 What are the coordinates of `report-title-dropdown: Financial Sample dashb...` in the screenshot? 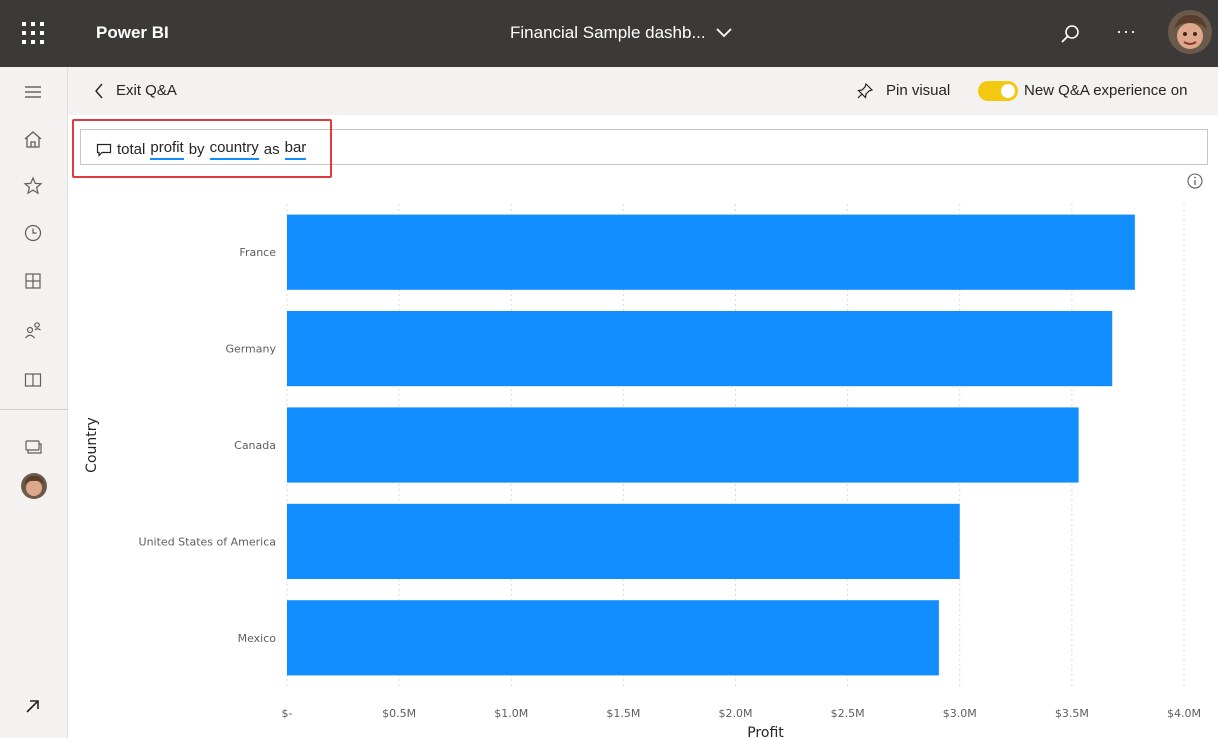 It's located at (621, 33).